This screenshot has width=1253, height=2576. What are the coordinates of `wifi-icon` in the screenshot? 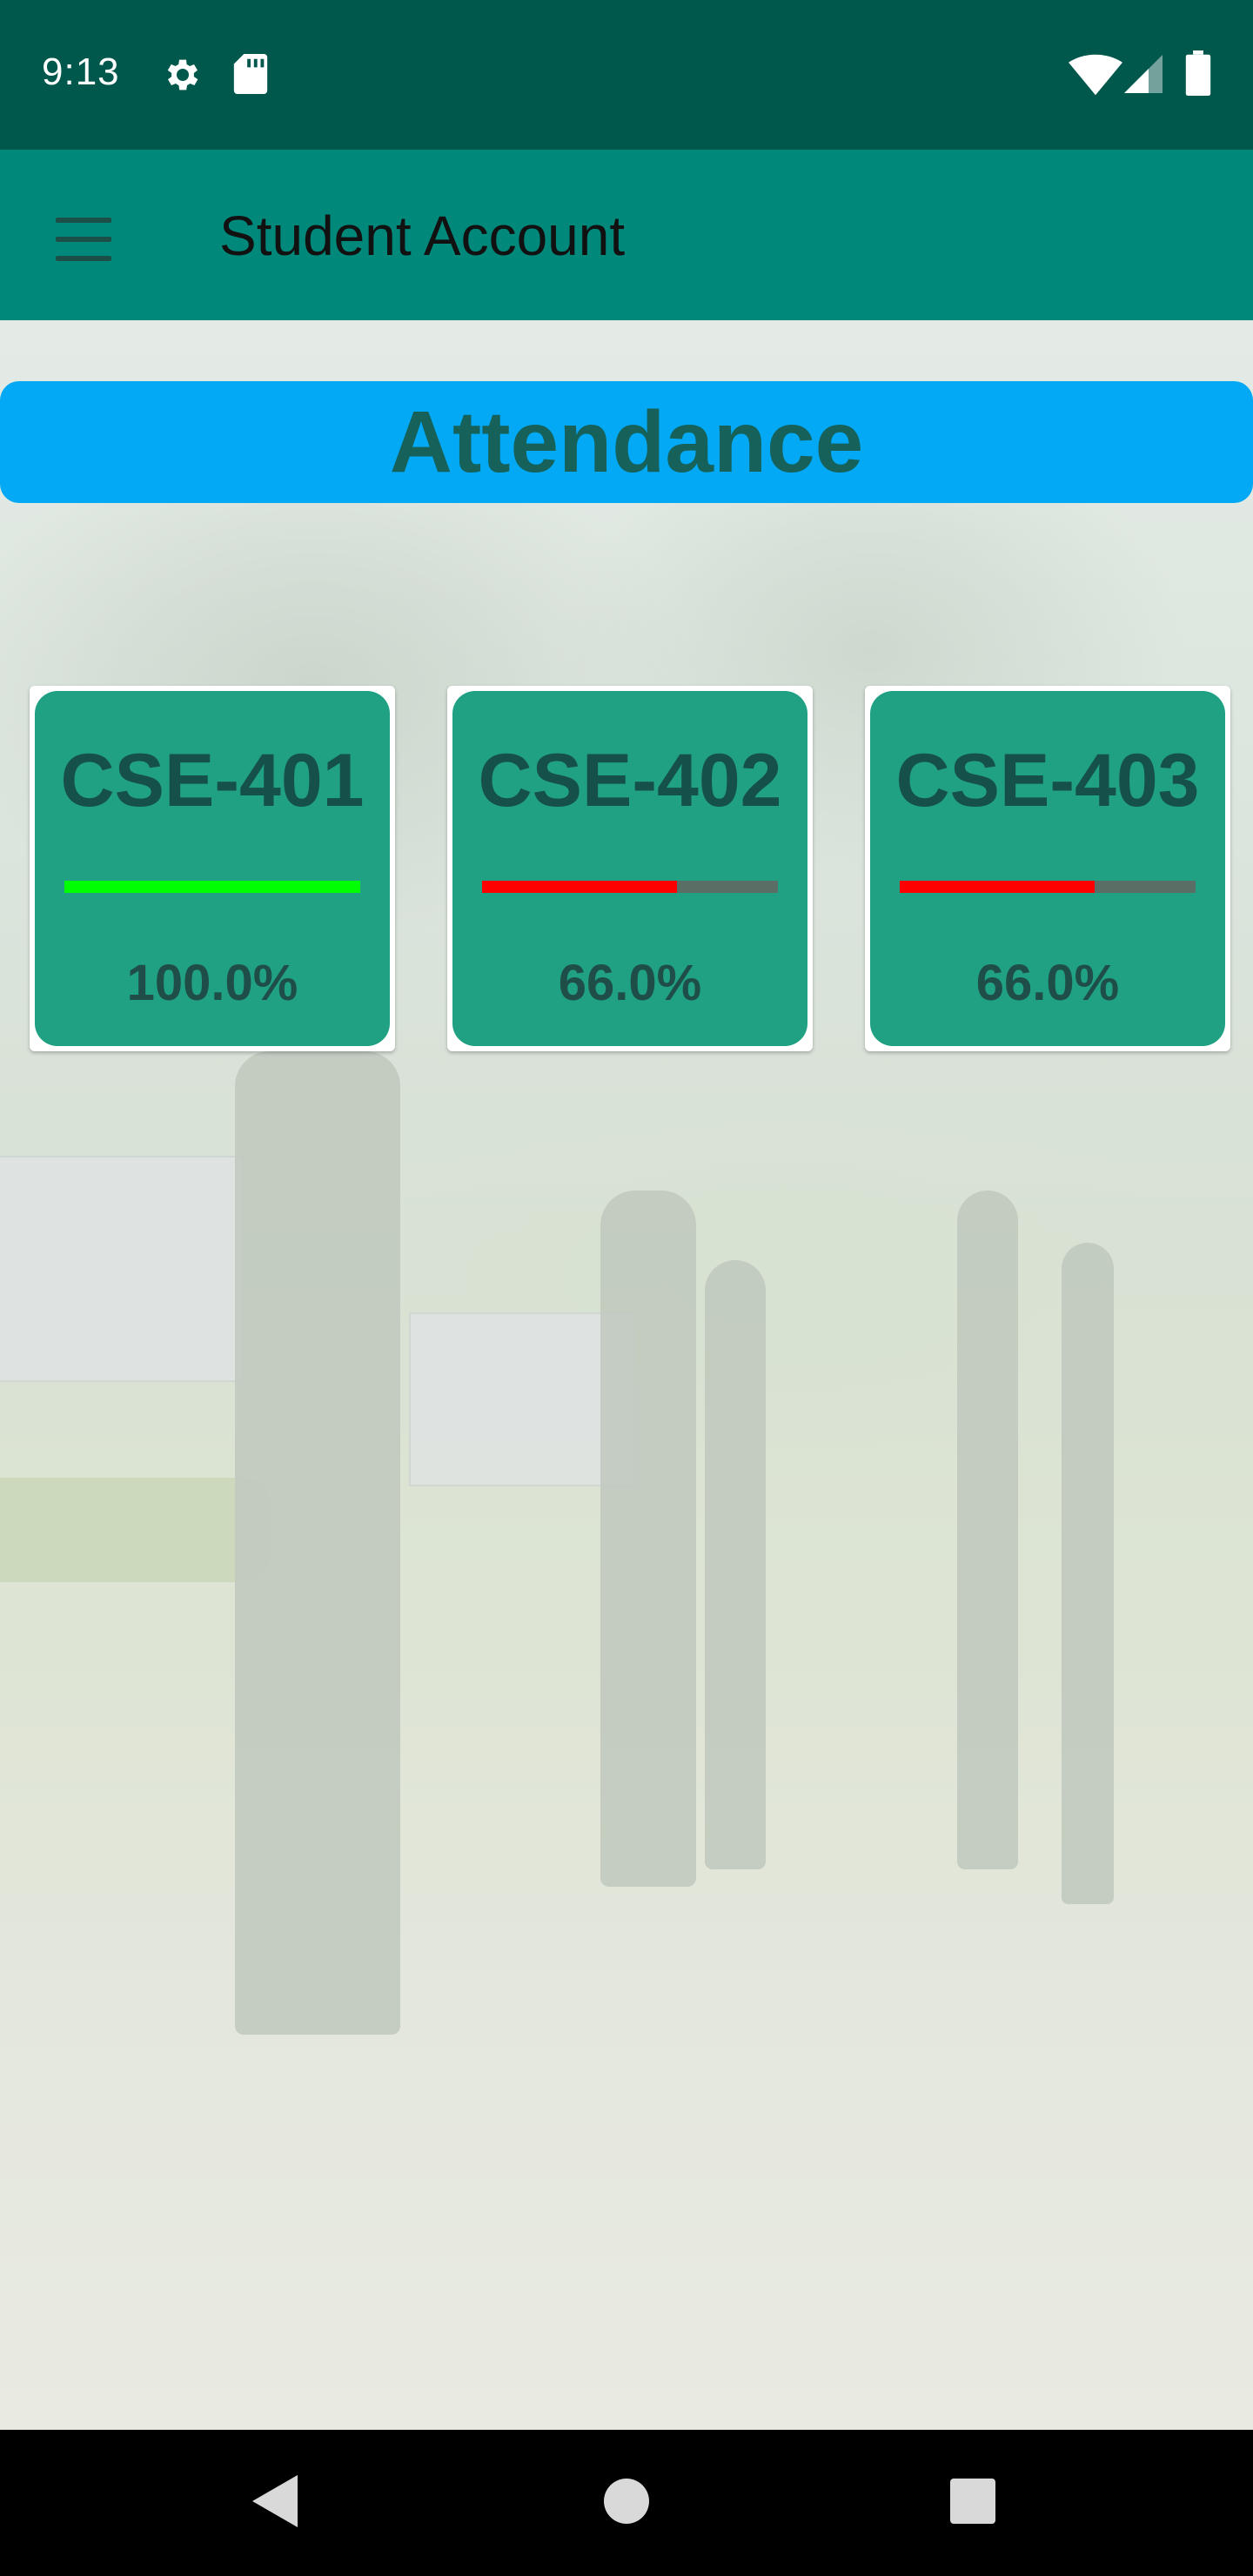 It's located at (1095, 75).